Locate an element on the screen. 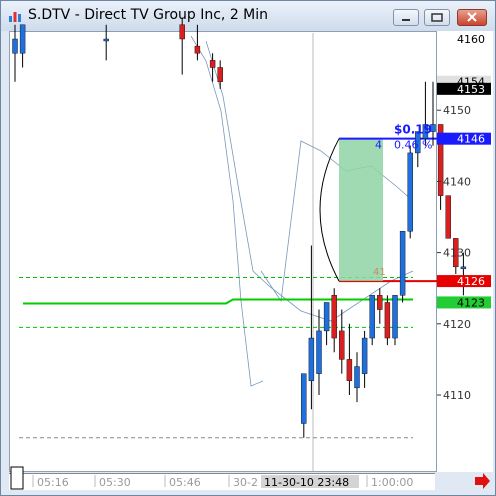 This screenshot has width=496, height=496. cursor-time-label: 11-30-10 23:48 is located at coordinates (306, 482).